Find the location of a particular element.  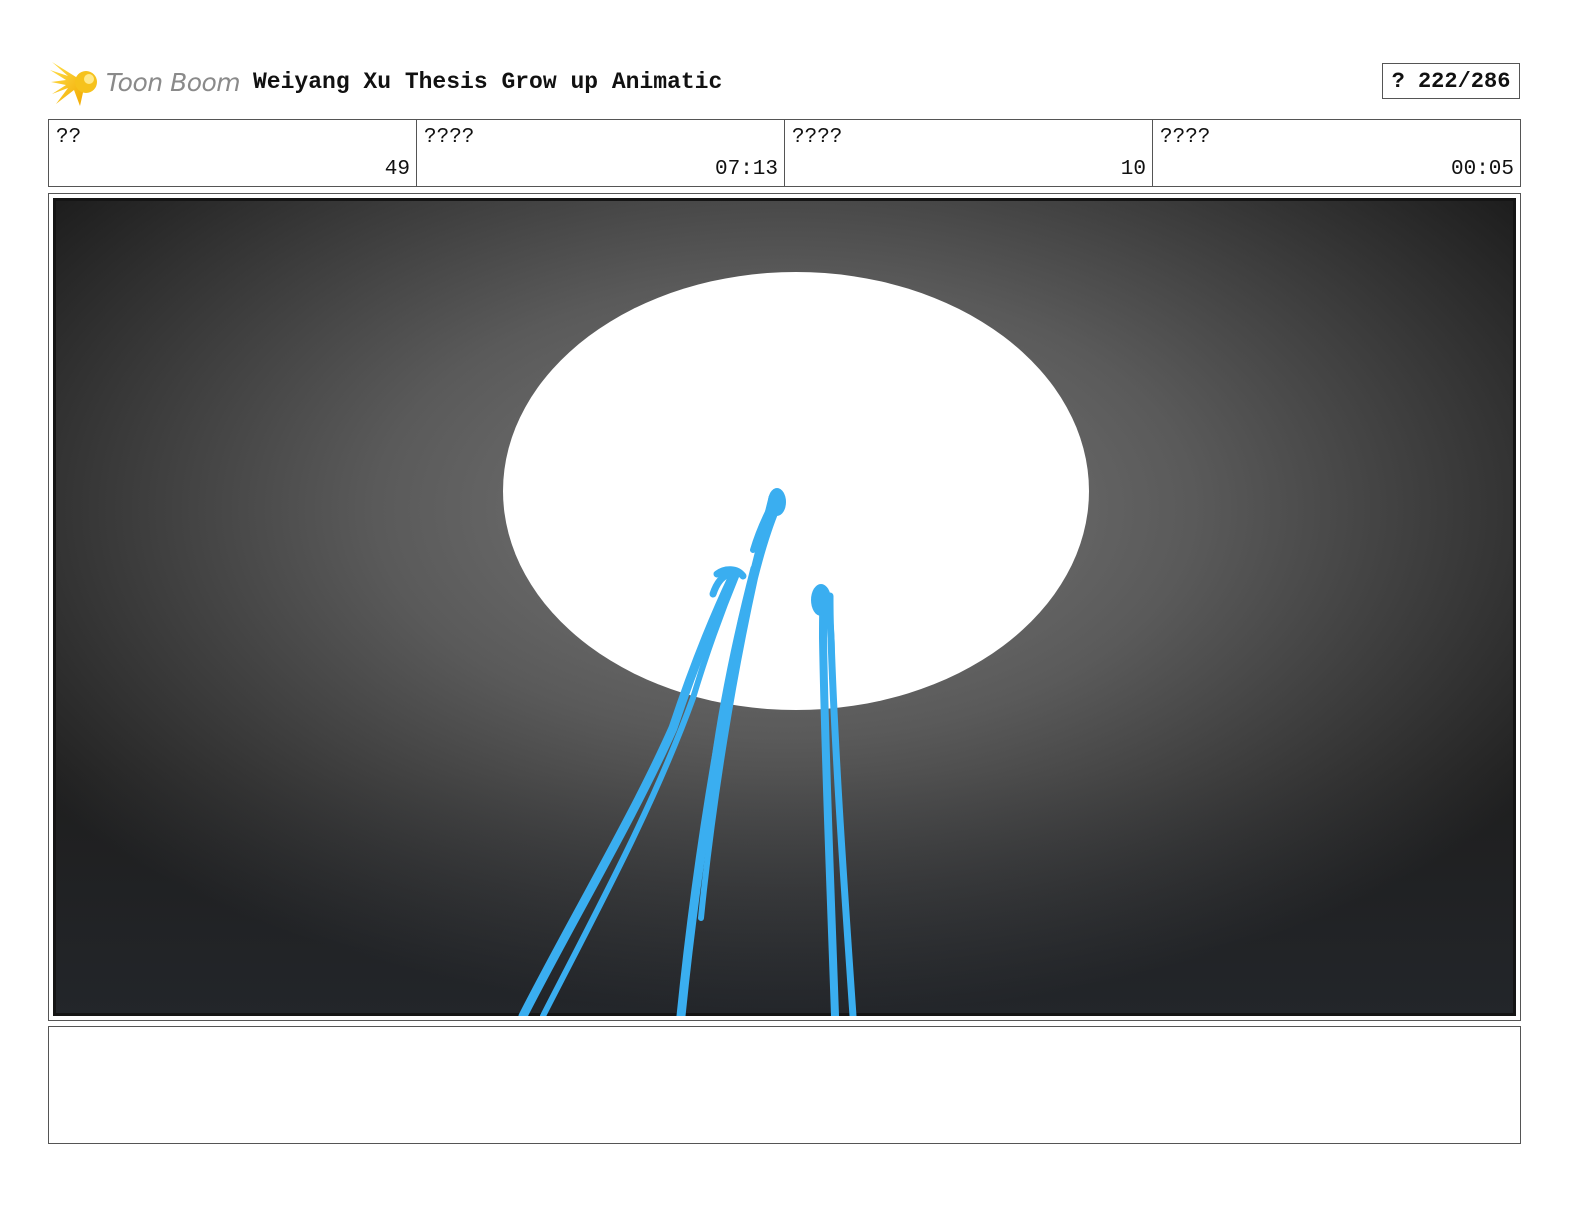

info-cell-panel-number: ???? 10 is located at coordinates (969, 153).